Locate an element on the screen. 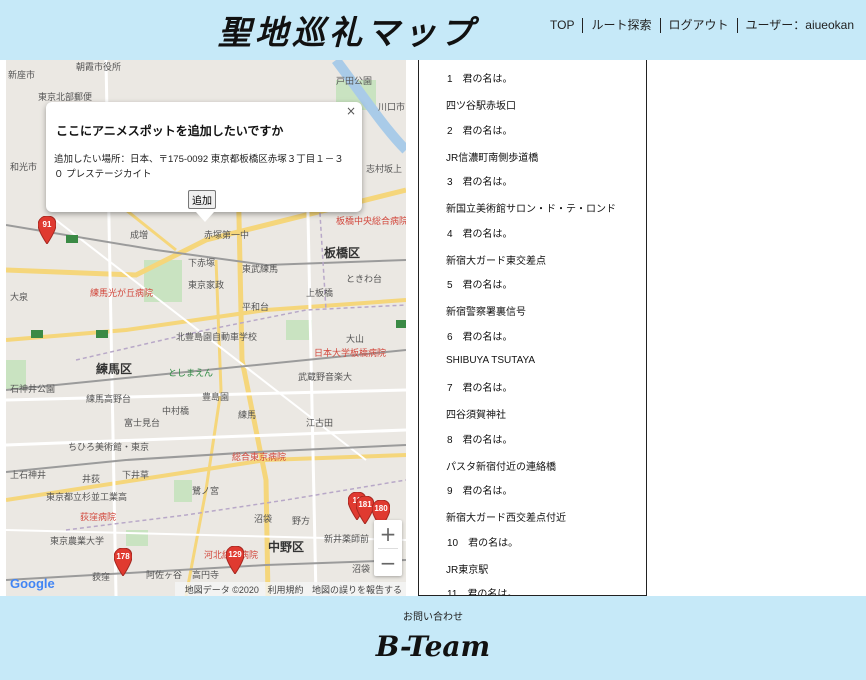 The width and height of the screenshot is (866, 680). username: aiueokan is located at coordinates (829, 25).